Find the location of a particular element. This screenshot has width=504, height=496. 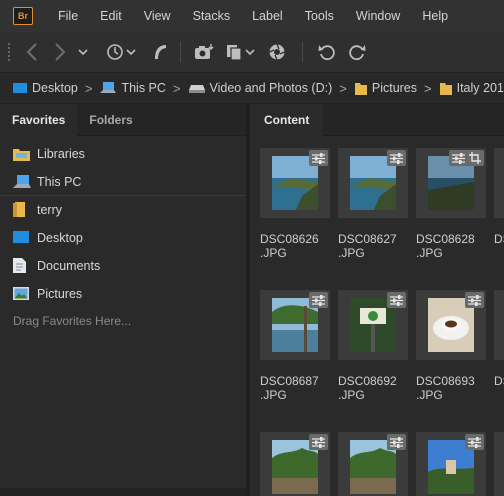

recent-button is located at coordinates (122, 52).